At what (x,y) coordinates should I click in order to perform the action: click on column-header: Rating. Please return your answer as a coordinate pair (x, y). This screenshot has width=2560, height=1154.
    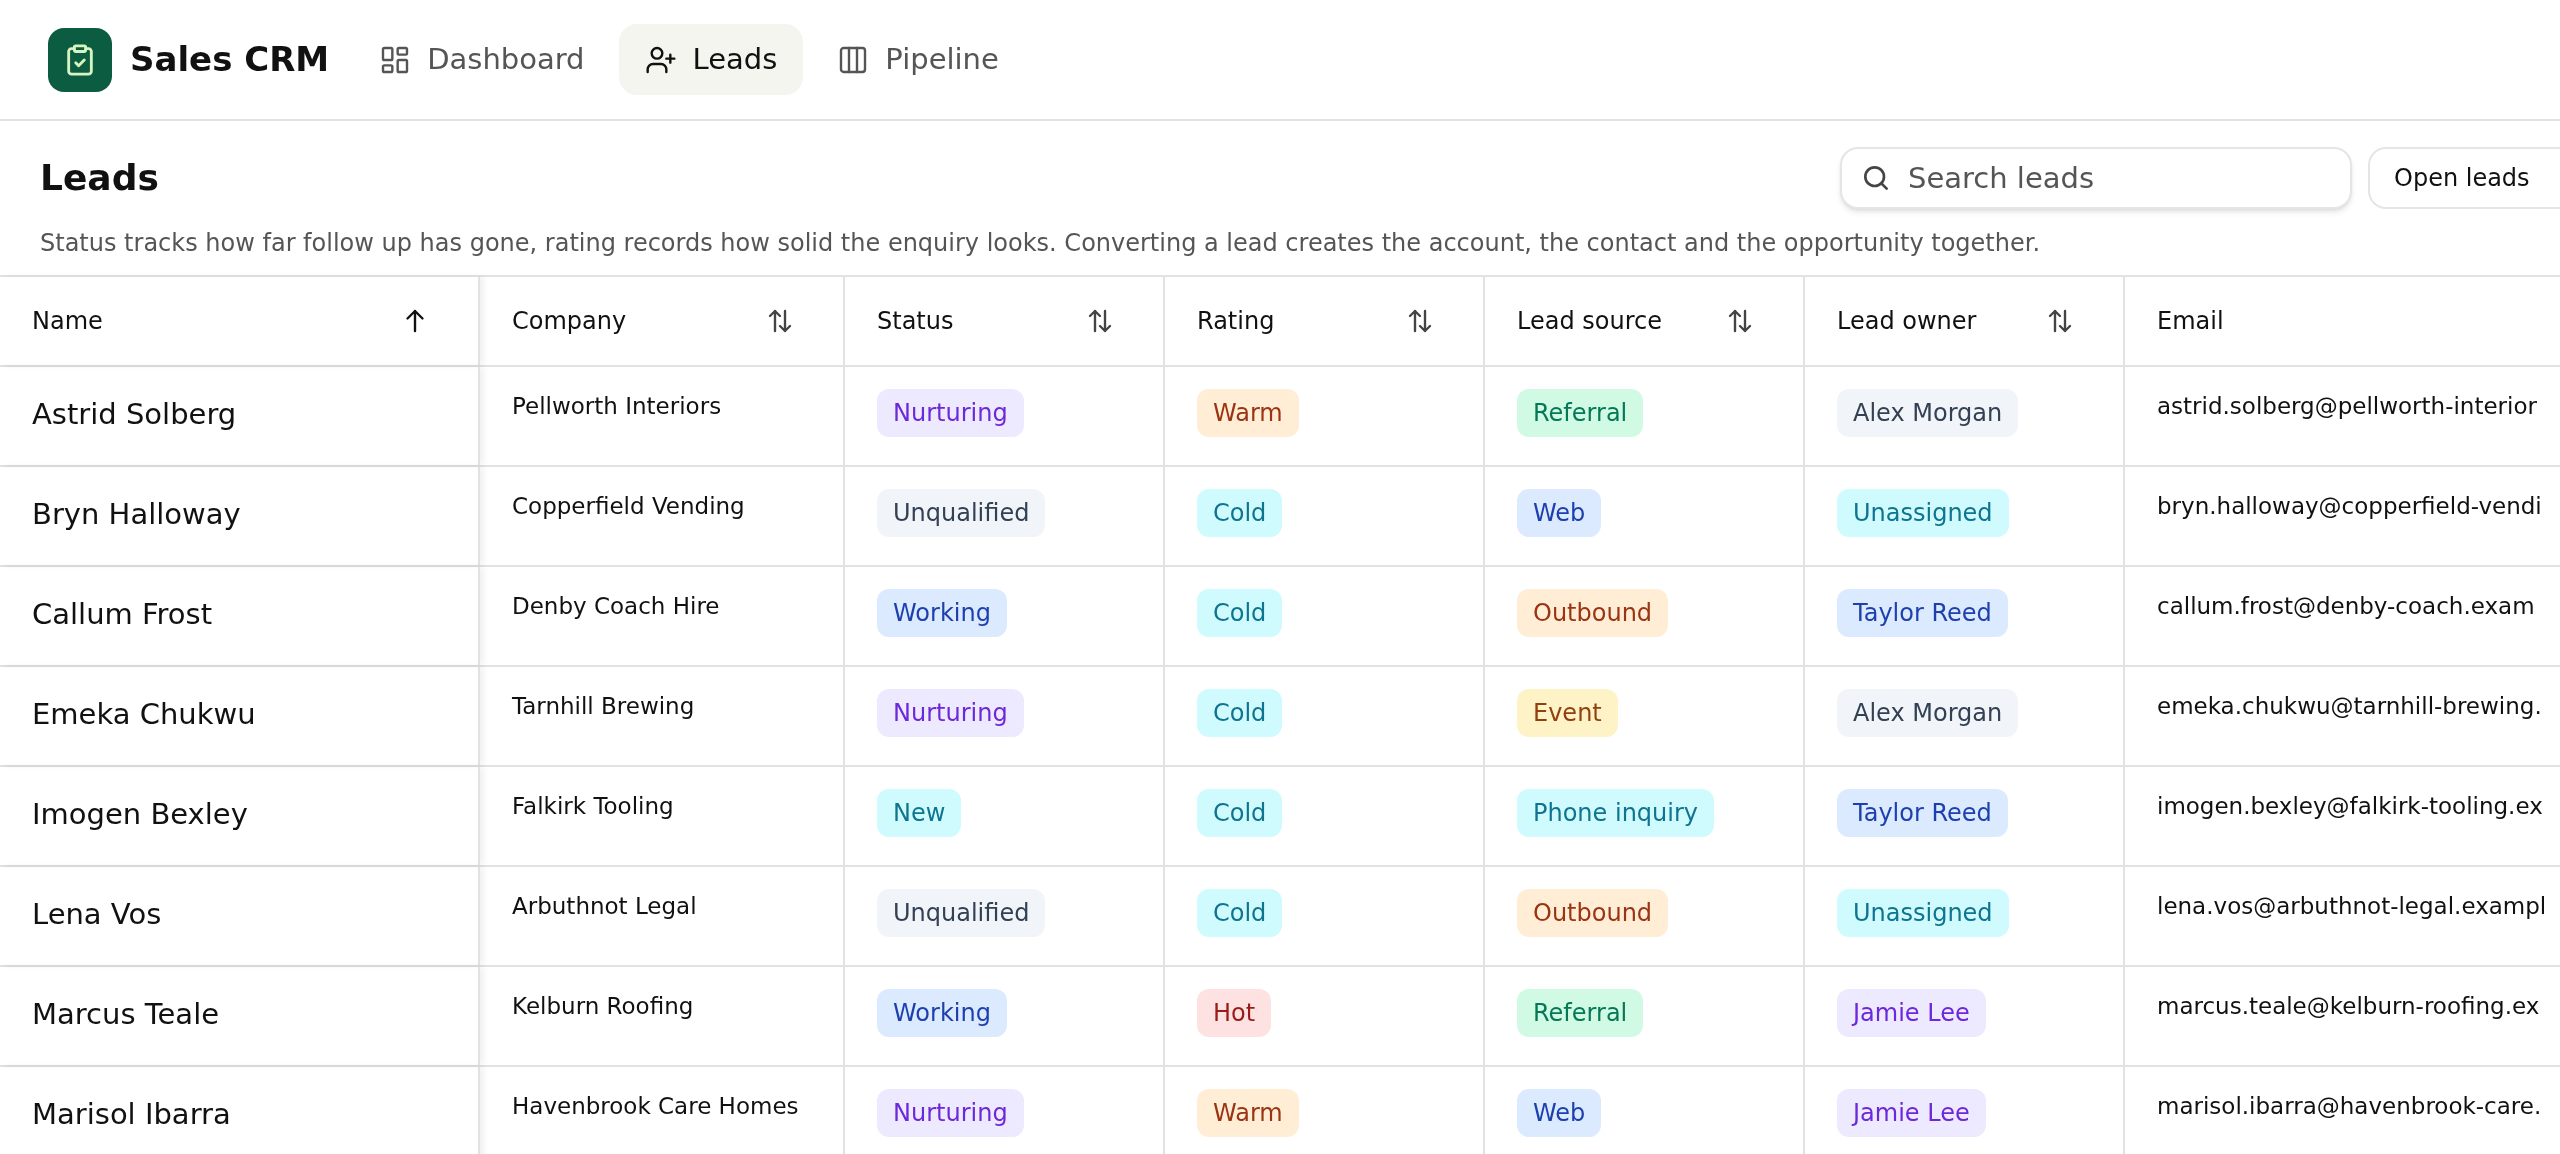
    Looking at the image, I should click on (1236, 321).